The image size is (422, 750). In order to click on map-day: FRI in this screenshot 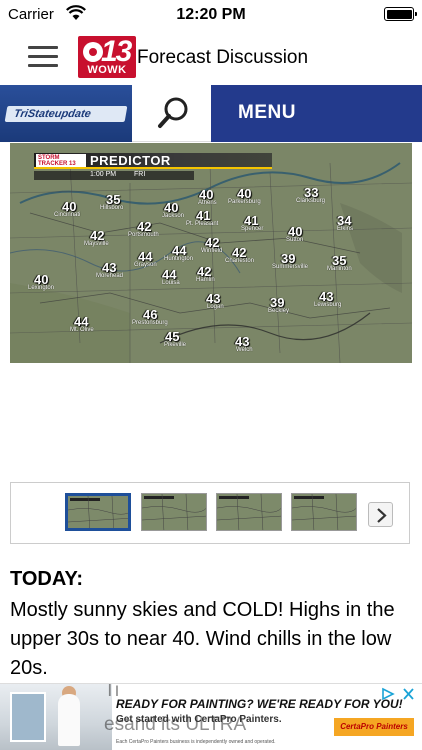, I will do `click(140, 174)`.